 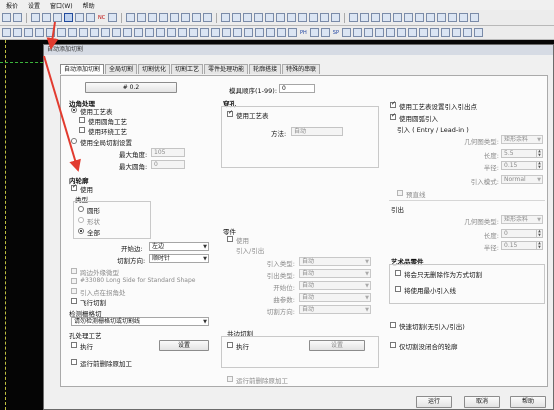 What do you see at coordinates (393, 104) in the screenshot?
I see `use-table-outline-checkbox` at bounding box center [393, 104].